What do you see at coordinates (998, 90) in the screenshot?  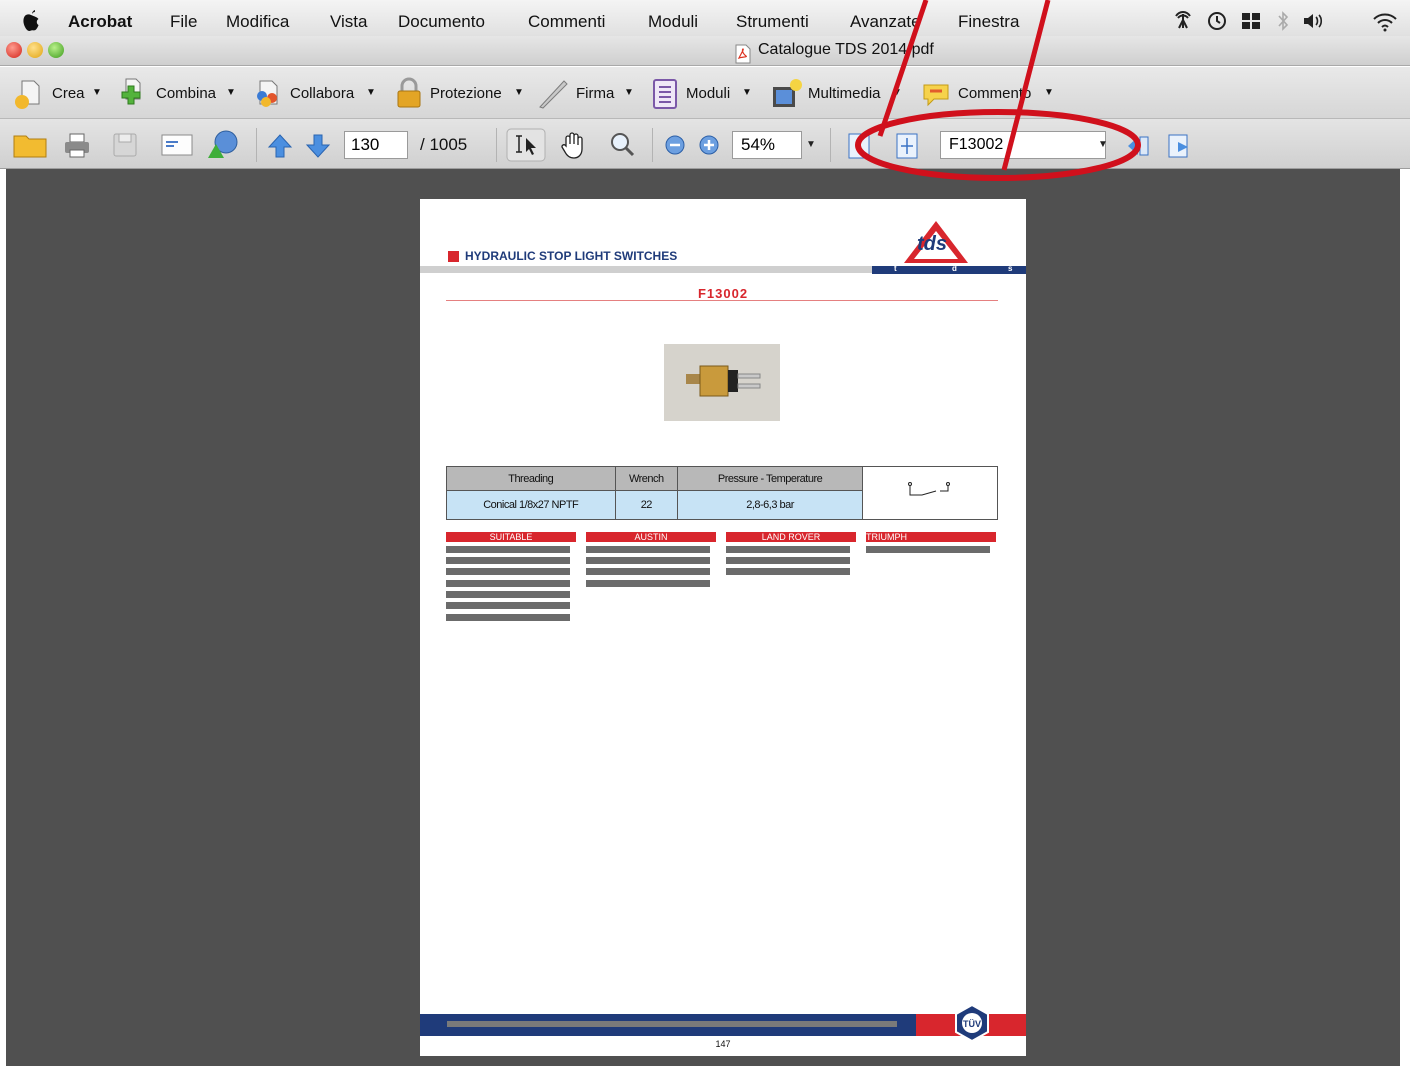 I see `annotation-overlay` at bounding box center [998, 90].